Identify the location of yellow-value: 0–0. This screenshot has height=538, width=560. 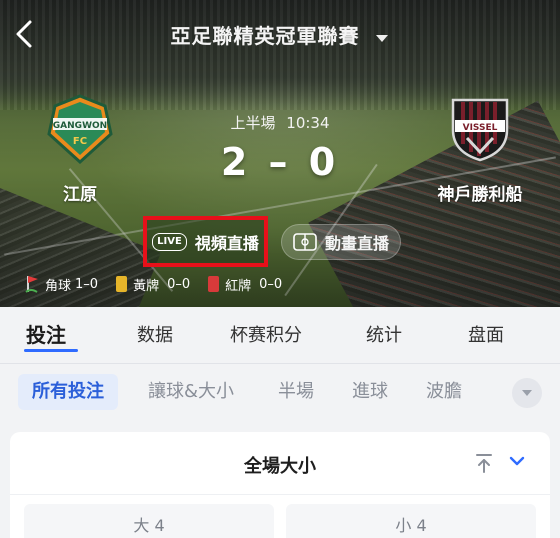
(179, 284).